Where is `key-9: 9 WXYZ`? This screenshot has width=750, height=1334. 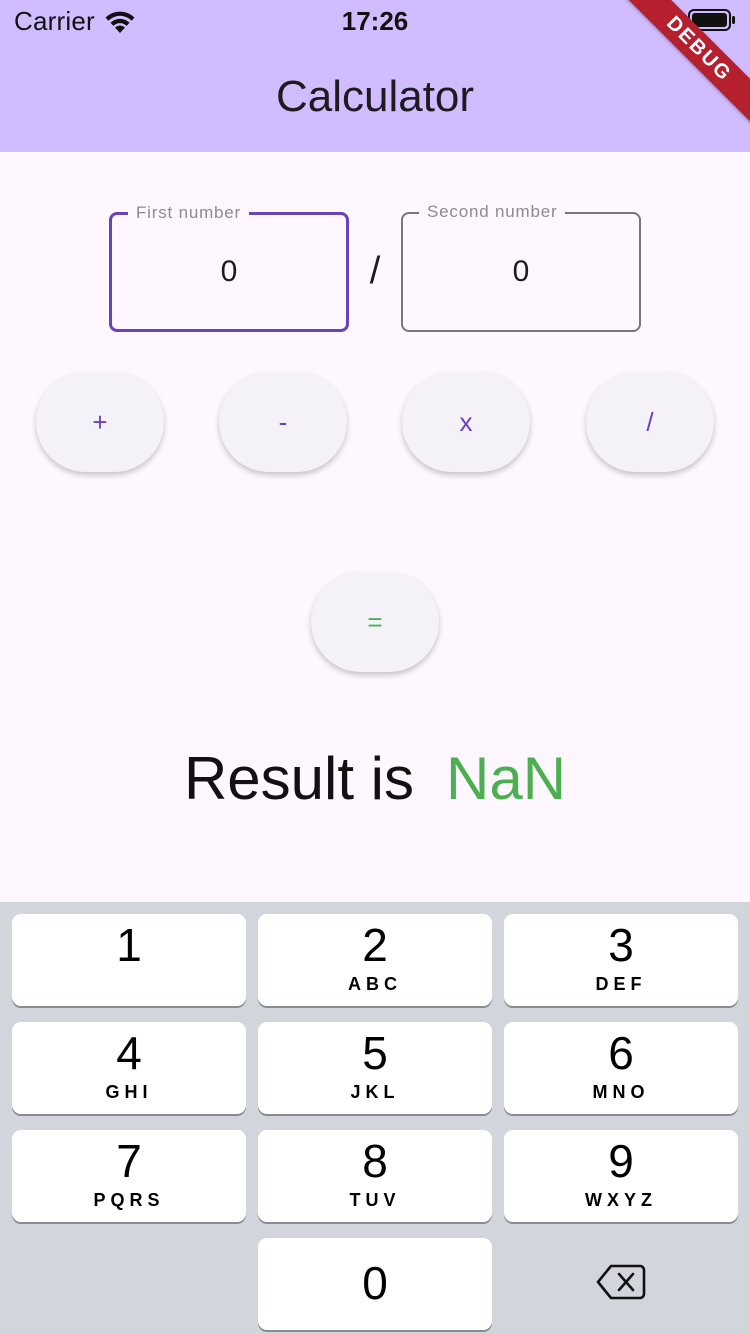 key-9: 9 WXYZ is located at coordinates (621, 1176).